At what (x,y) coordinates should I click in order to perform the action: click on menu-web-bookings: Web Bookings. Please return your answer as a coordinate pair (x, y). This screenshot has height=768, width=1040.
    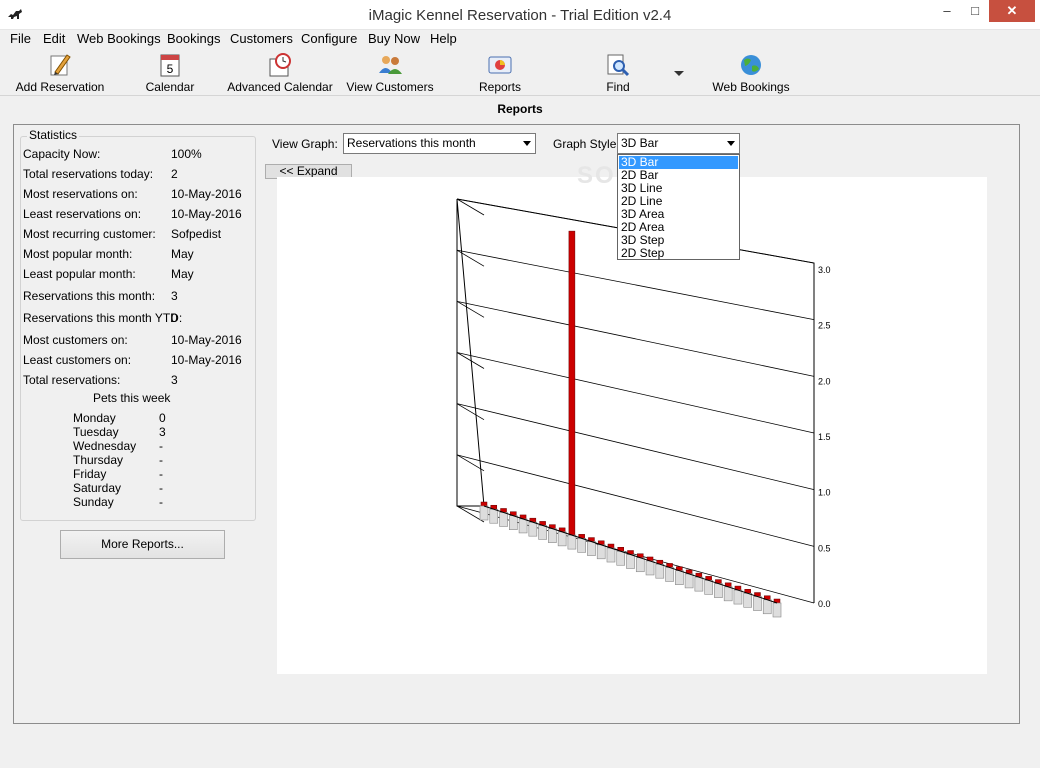
    Looking at the image, I should click on (119, 38).